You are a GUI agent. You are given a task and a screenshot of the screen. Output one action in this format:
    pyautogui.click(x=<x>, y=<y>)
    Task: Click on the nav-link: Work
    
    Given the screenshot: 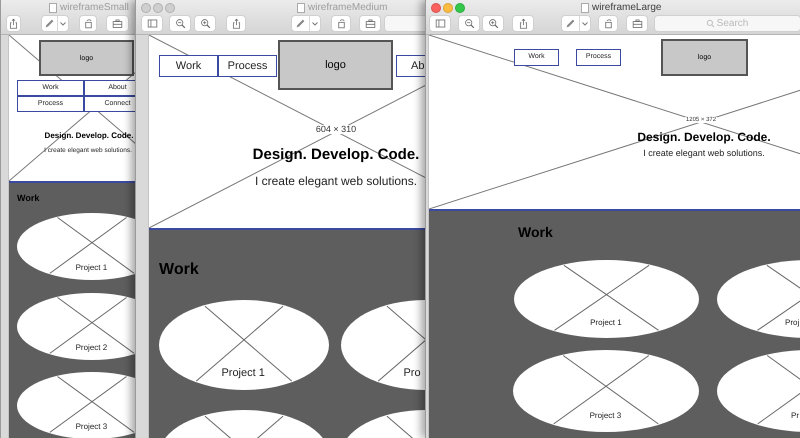 What is the action you would take?
    pyautogui.click(x=188, y=66)
    